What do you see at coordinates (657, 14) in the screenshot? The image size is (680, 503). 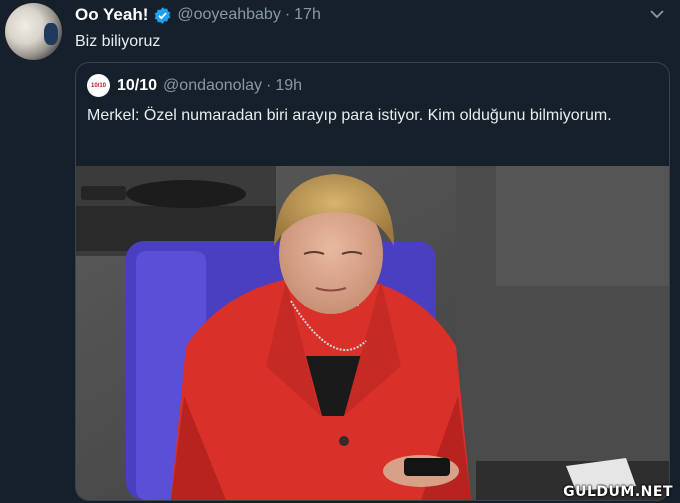 I see `chevron-down-icon` at bounding box center [657, 14].